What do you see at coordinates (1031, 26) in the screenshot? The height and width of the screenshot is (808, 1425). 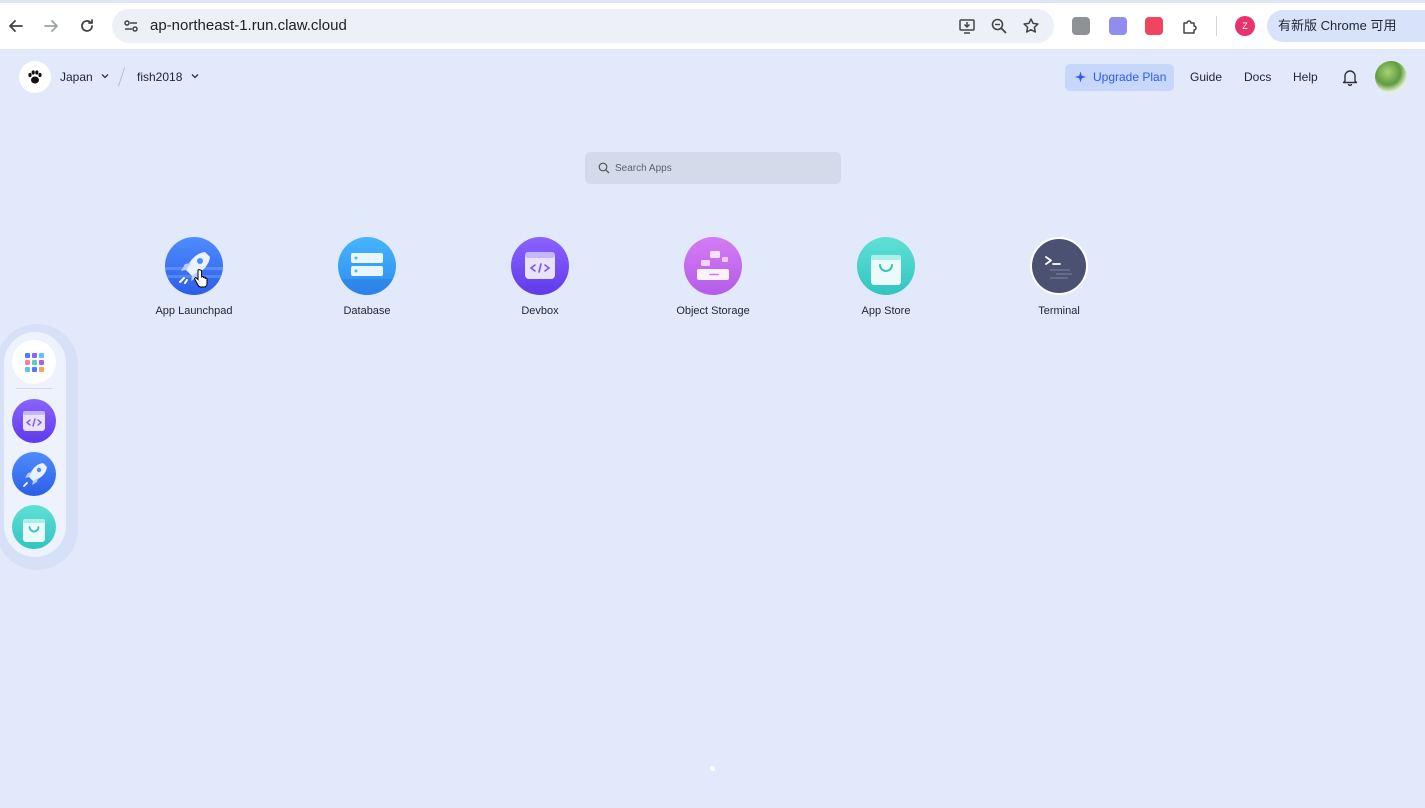 I see `bookmark-star-icon` at bounding box center [1031, 26].